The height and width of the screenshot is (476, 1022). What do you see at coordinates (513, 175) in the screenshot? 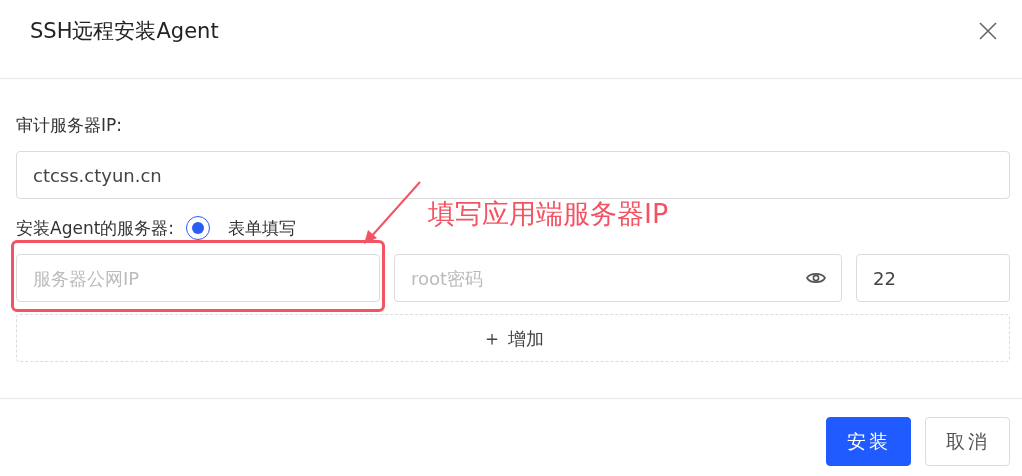
I see `audit-server-field: ctcss.ctyun.cn` at bounding box center [513, 175].